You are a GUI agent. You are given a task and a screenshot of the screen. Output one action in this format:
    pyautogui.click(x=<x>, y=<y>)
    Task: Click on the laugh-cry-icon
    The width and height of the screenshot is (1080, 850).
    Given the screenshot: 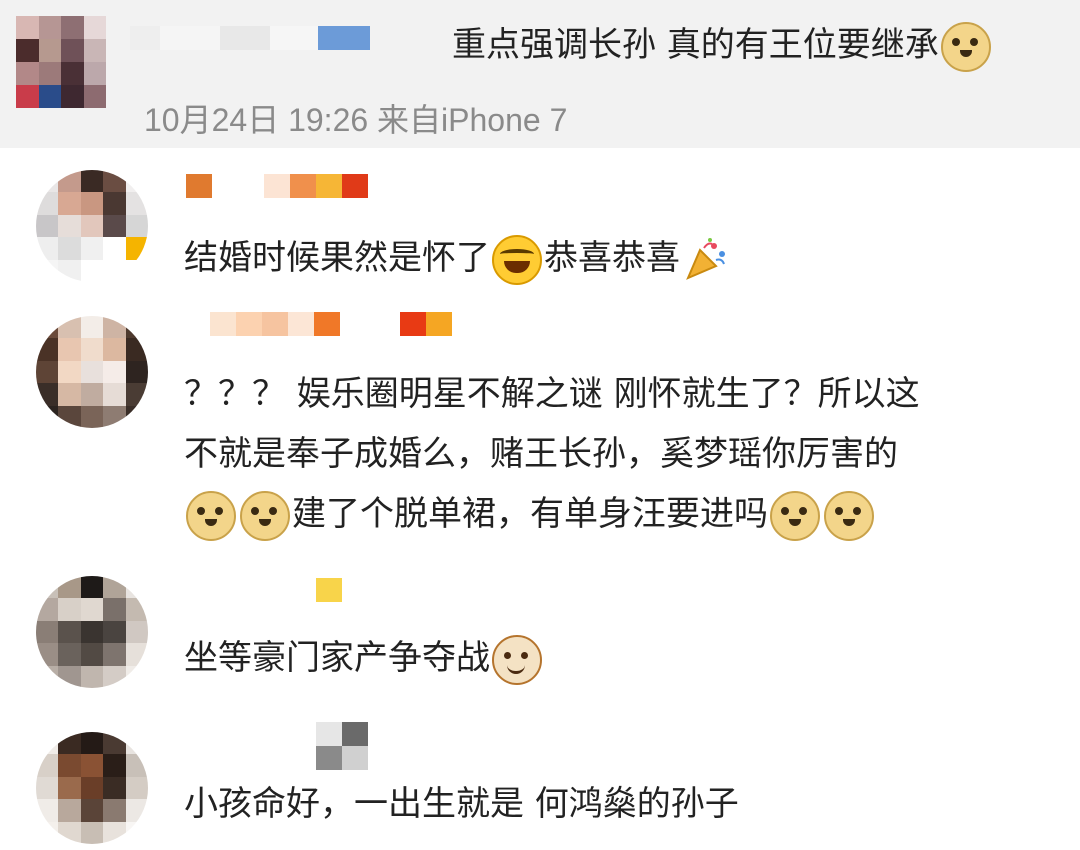 What is the action you would take?
    pyautogui.click(x=517, y=259)
    